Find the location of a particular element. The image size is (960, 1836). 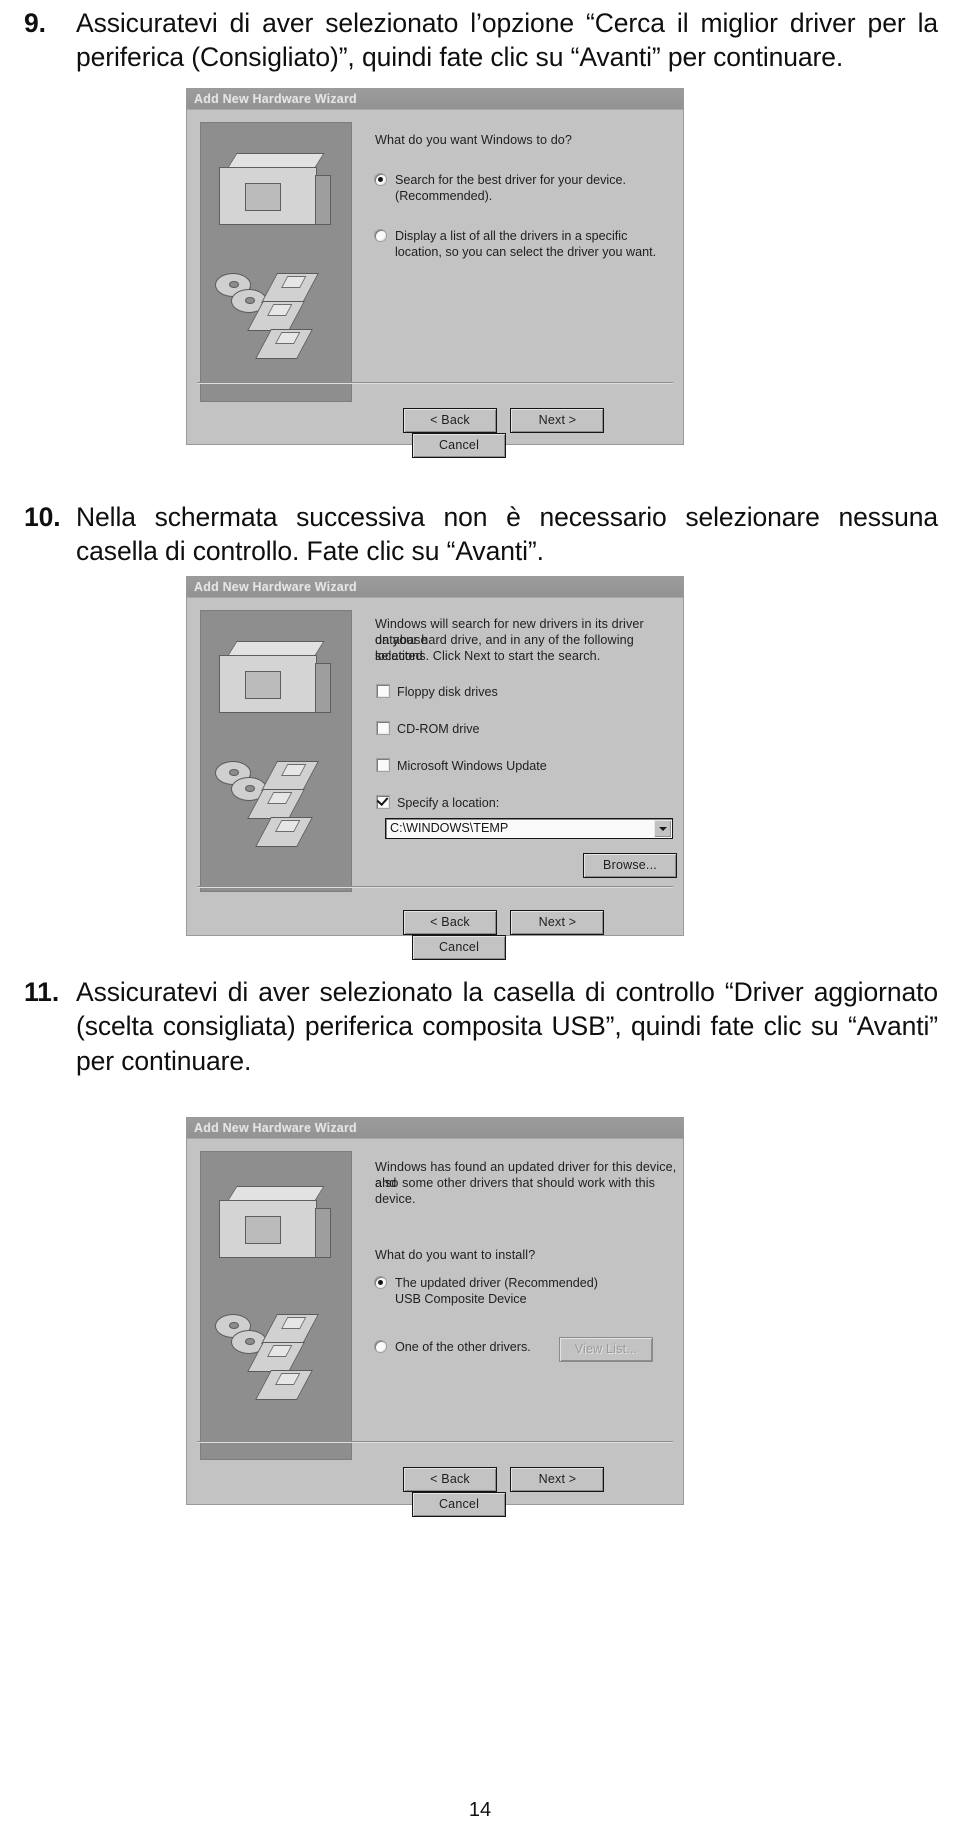

checkbox-label: Specify a location: is located at coordinates (448, 803).